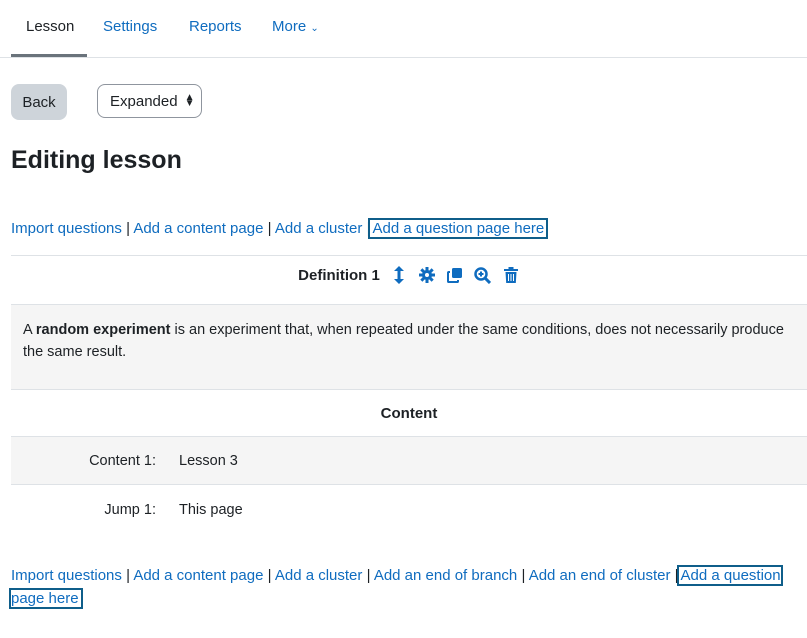 This screenshot has width=807, height=638. I want to click on row-value: This page, so click(211, 510).